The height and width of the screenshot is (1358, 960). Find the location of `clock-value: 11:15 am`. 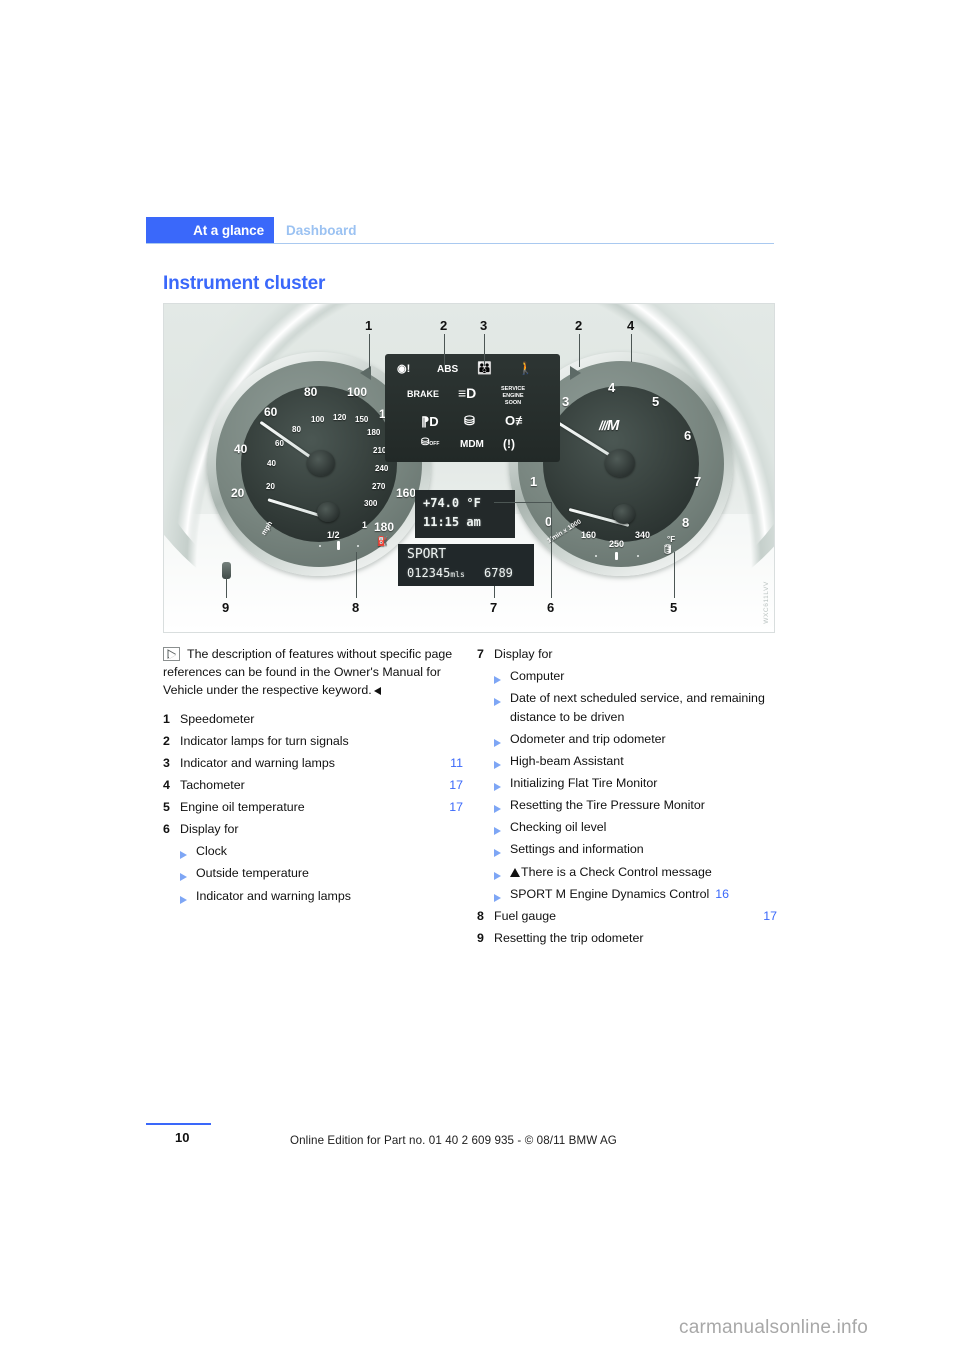

clock-value: 11:15 am is located at coordinates (452, 522).